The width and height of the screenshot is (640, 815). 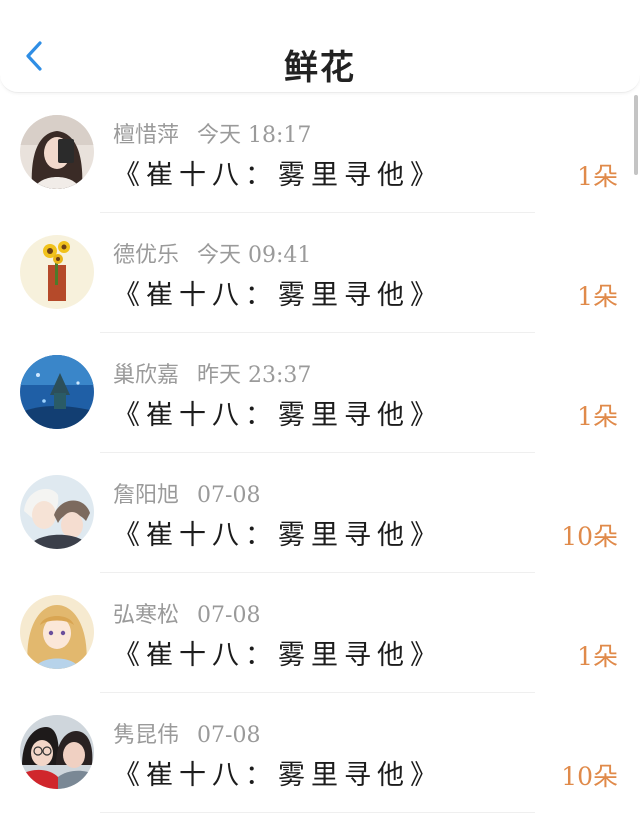 I want to click on sender-name: 德优乐, so click(x=146, y=255).